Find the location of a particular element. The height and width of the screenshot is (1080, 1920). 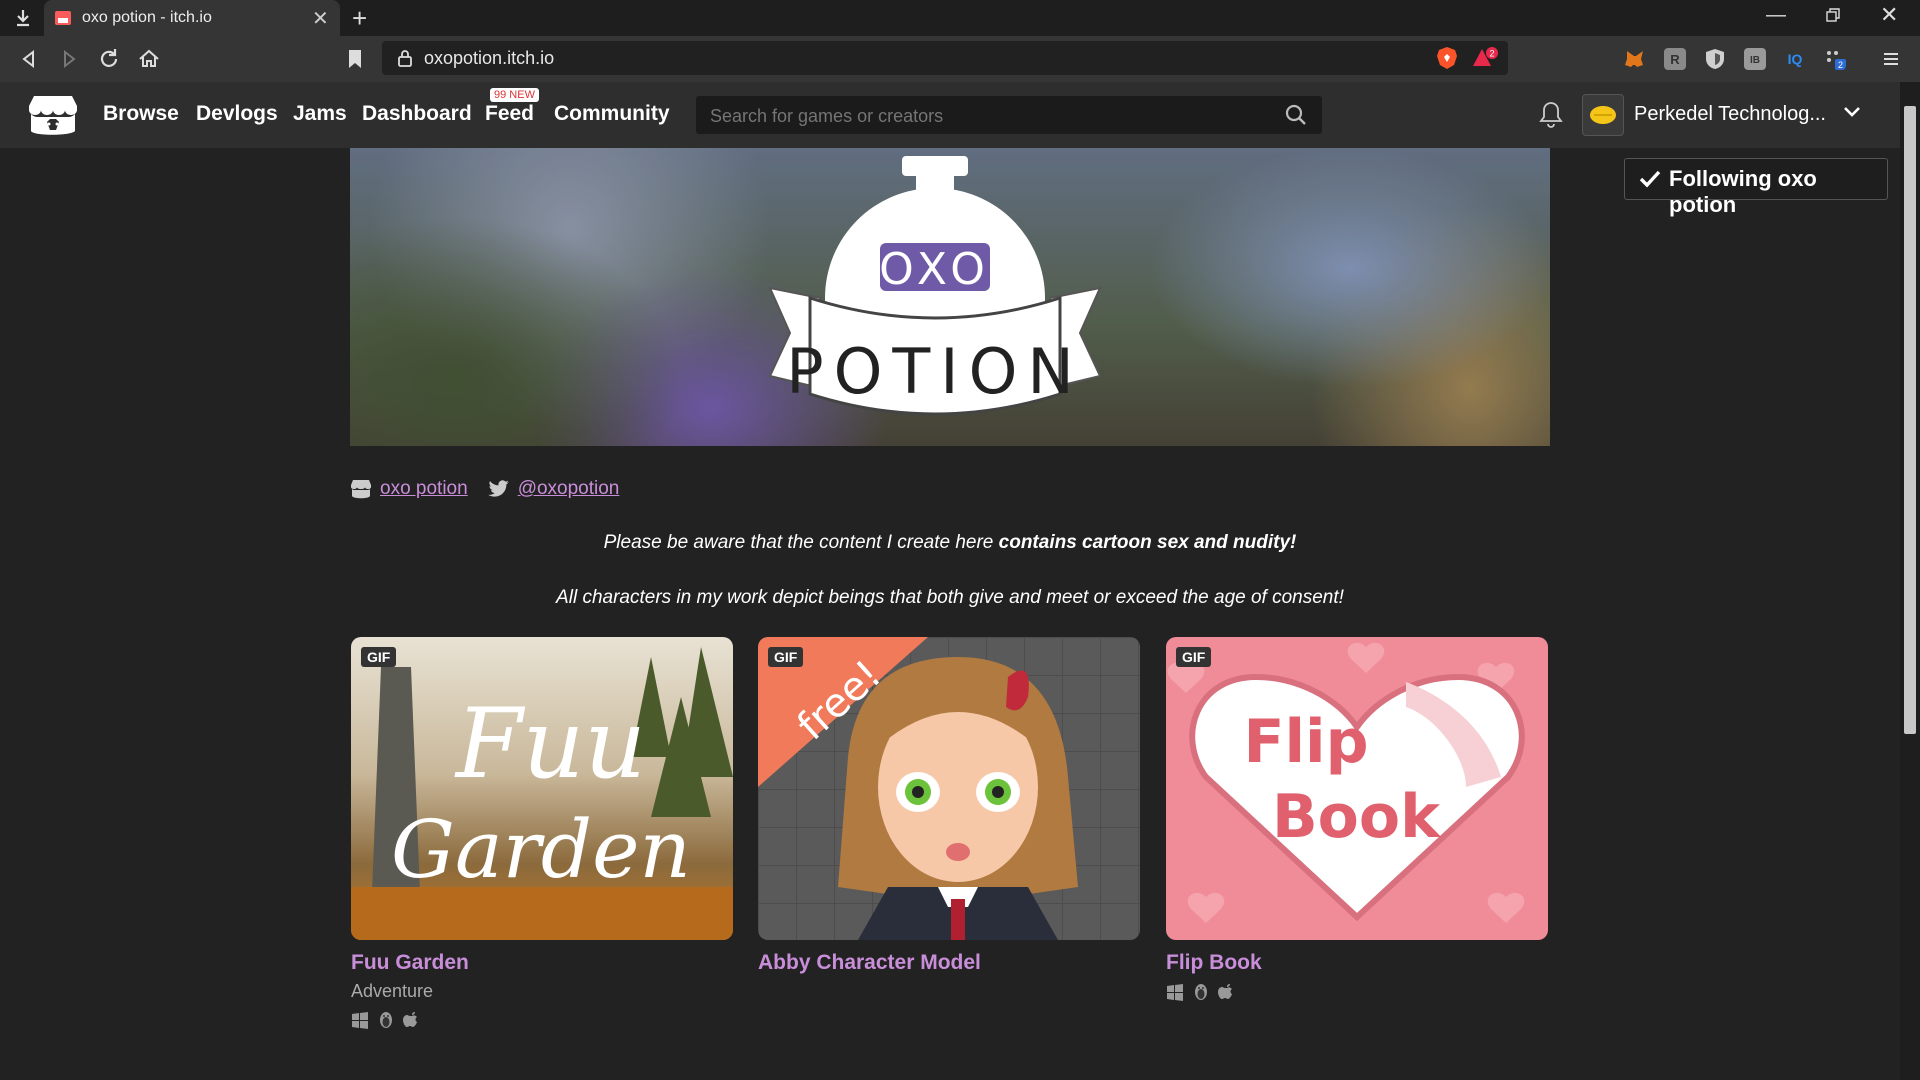

address-bar: oxopotion.itch.io 2 is located at coordinates (945, 58).